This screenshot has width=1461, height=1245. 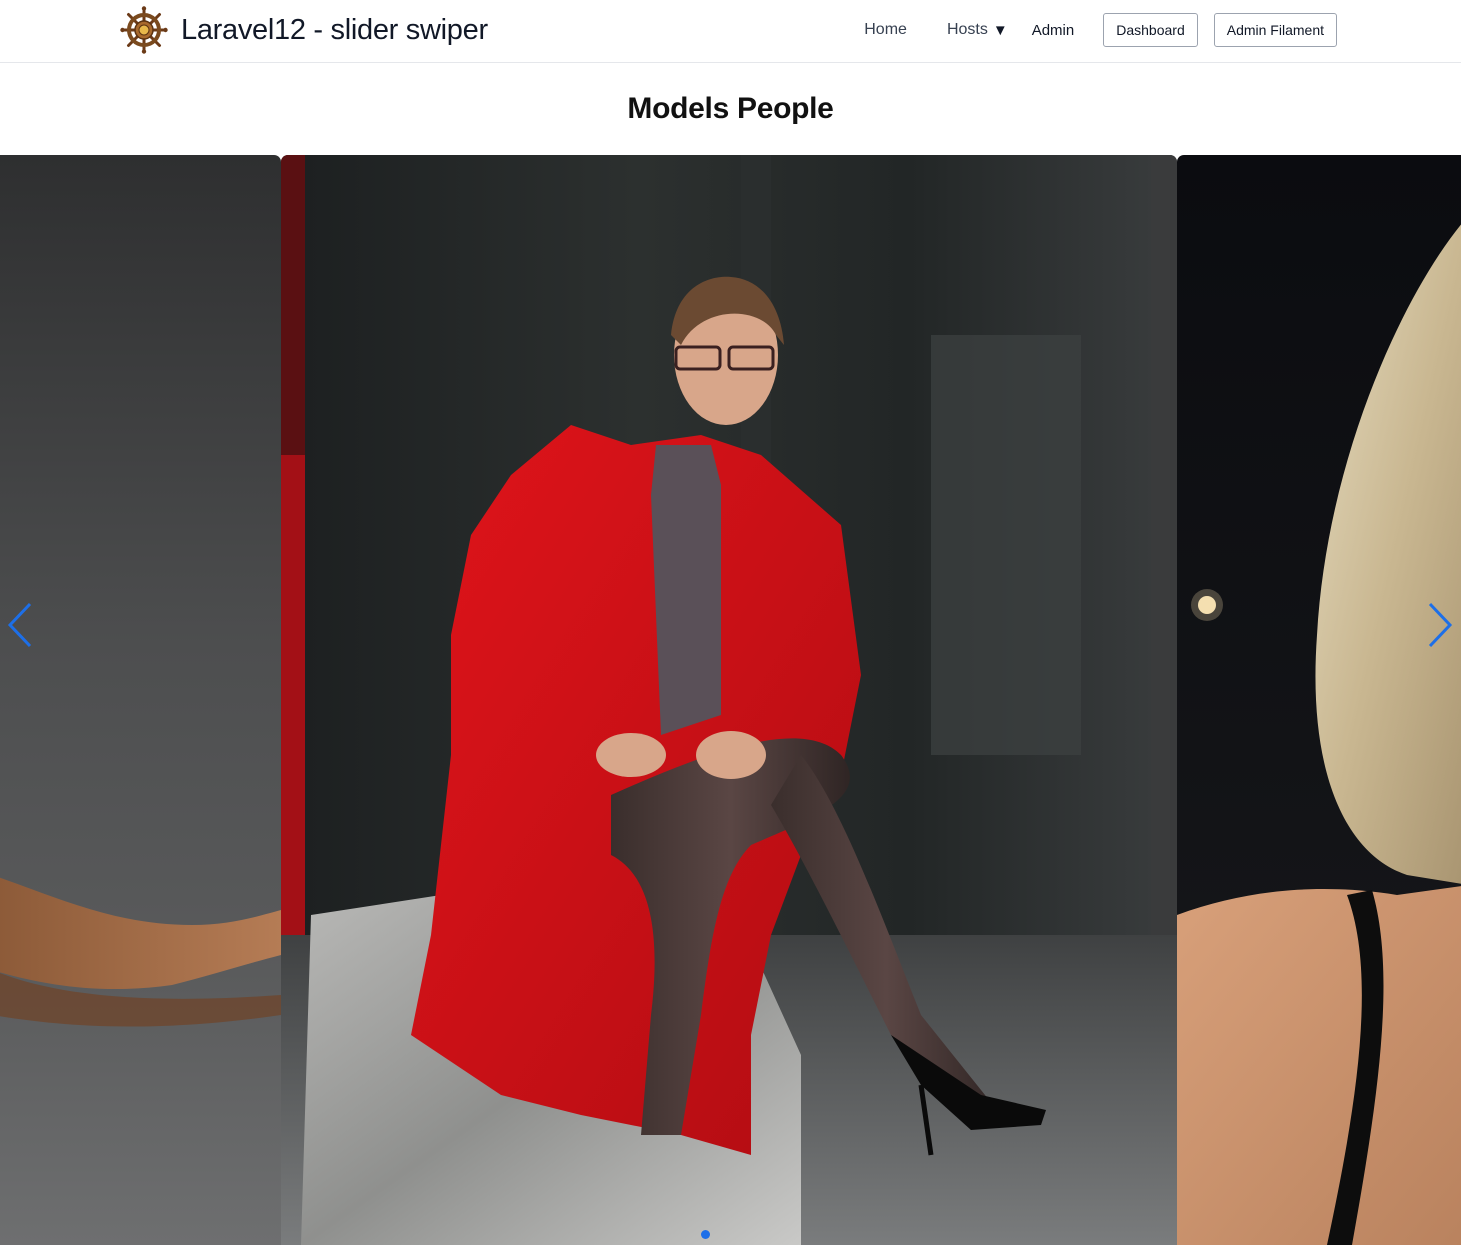 I want to click on chevron-right-icon, so click(x=1439, y=625).